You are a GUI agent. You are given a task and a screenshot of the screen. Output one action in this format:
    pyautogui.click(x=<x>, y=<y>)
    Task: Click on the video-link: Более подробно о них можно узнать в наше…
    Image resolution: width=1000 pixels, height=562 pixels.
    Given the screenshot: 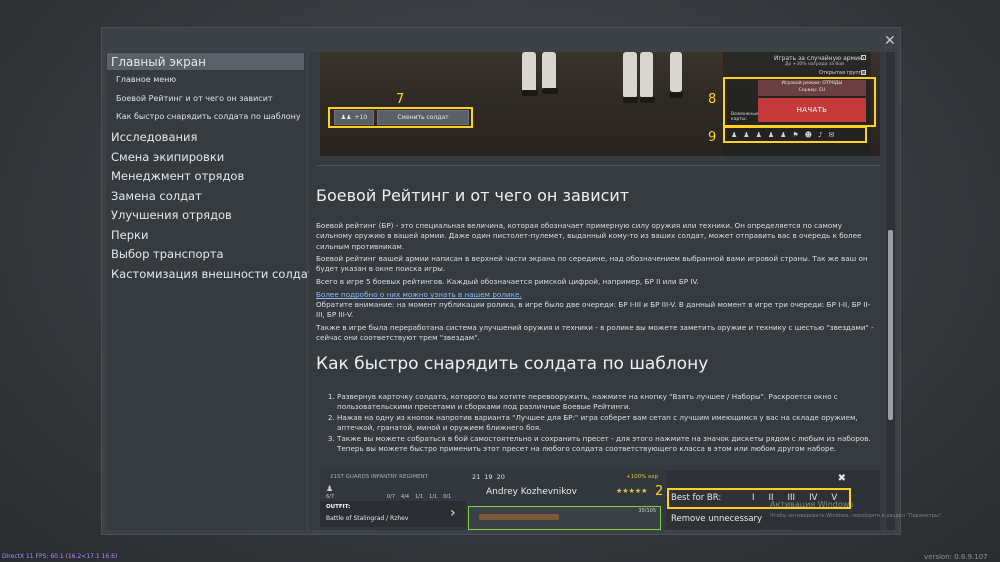 What is the action you would take?
    pyautogui.click(x=419, y=294)
    